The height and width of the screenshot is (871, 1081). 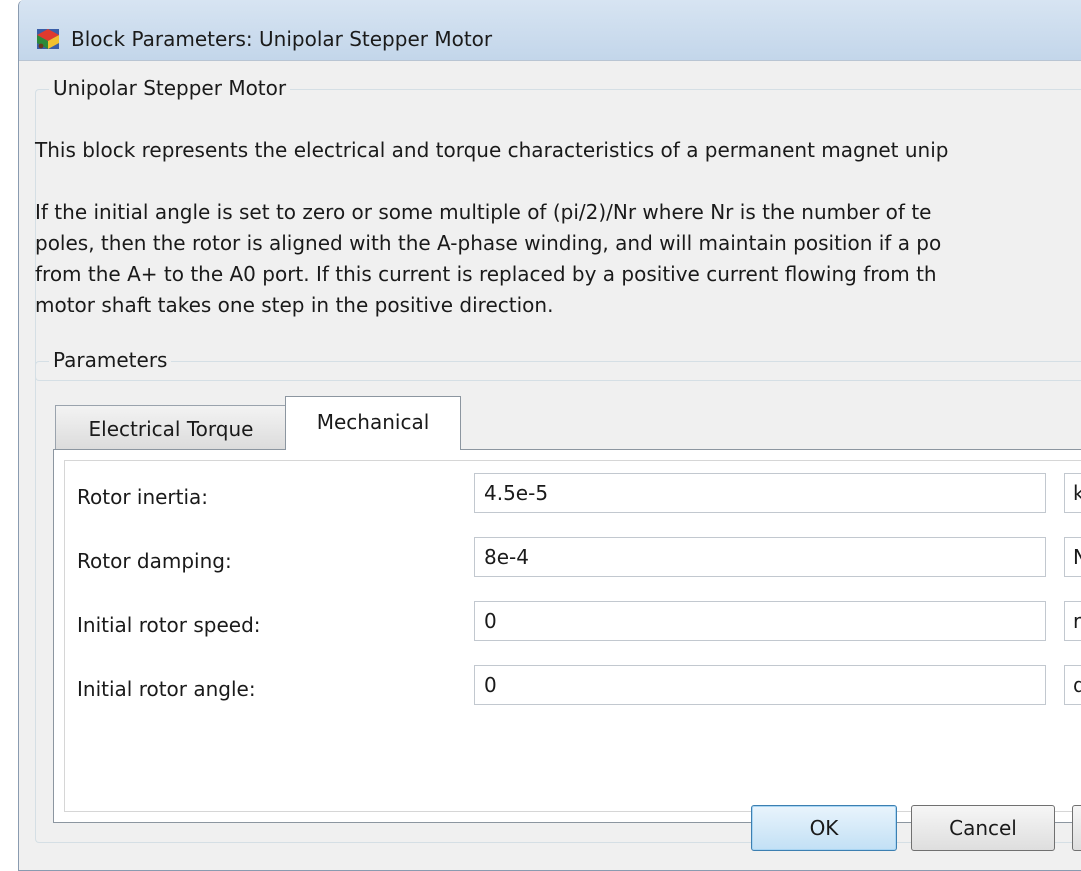 I want to click on initial-rotor-angle-field, so click(x=760, y=685).